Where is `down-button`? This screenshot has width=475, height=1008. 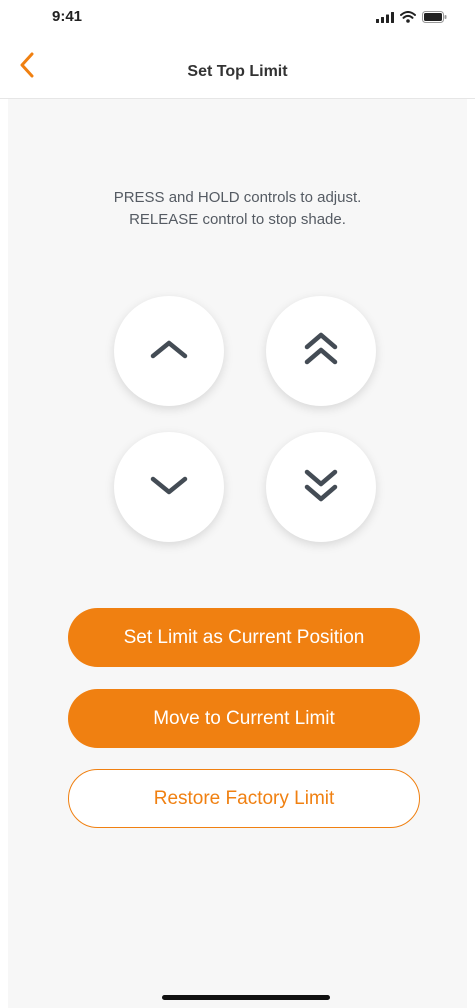
down-button is located at coordinates (169, 487).